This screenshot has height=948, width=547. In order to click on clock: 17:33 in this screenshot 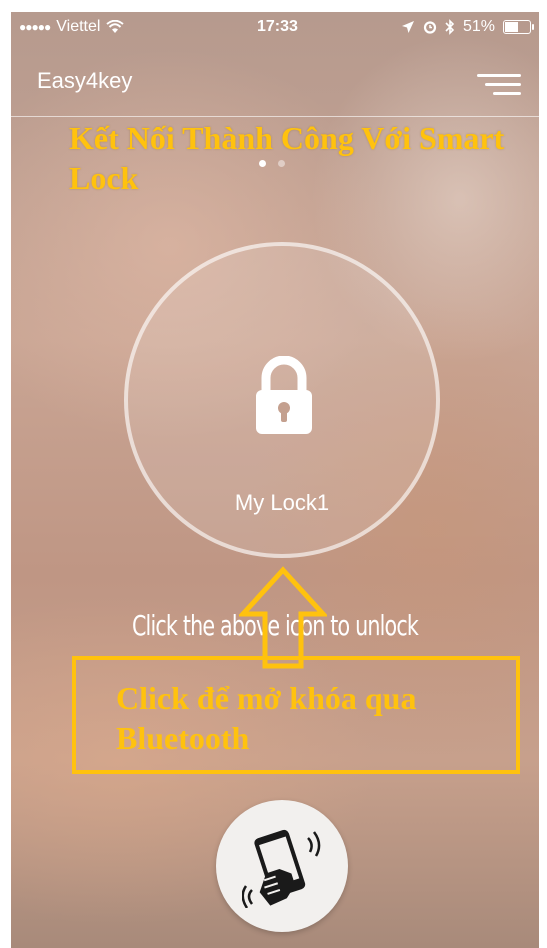, I will do `click(277, 26)`.